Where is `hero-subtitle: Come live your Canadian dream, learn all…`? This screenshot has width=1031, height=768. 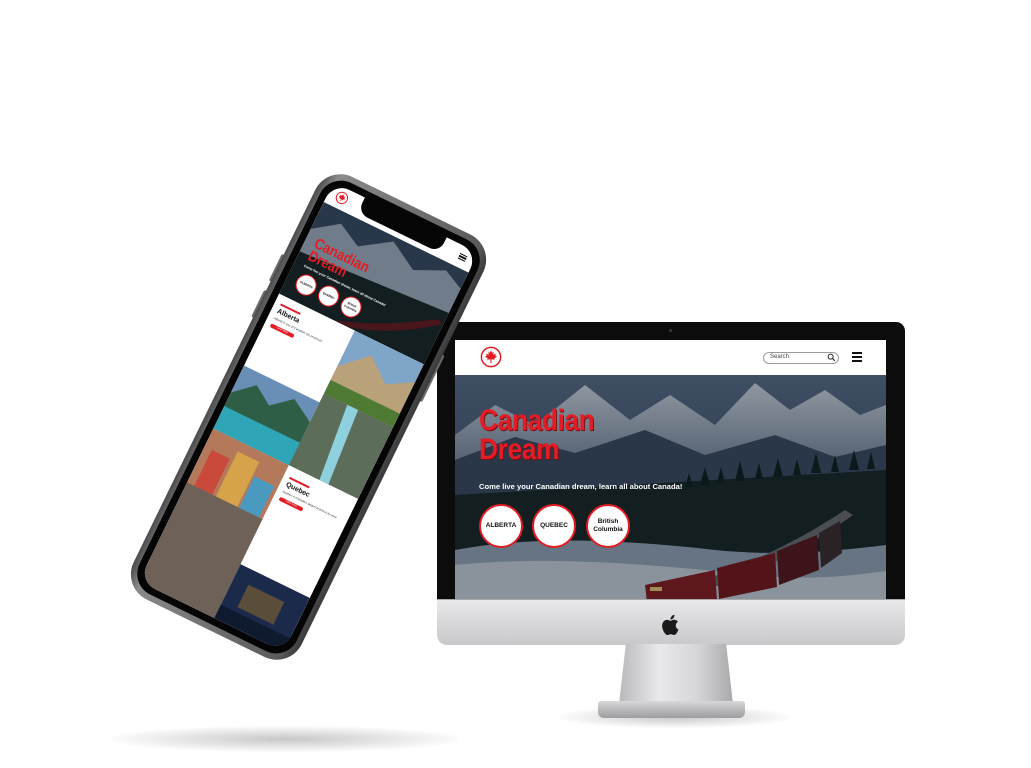 hero-subtitle: Come live your Canadian dream, learn all… is located at coordinates (581, 486).